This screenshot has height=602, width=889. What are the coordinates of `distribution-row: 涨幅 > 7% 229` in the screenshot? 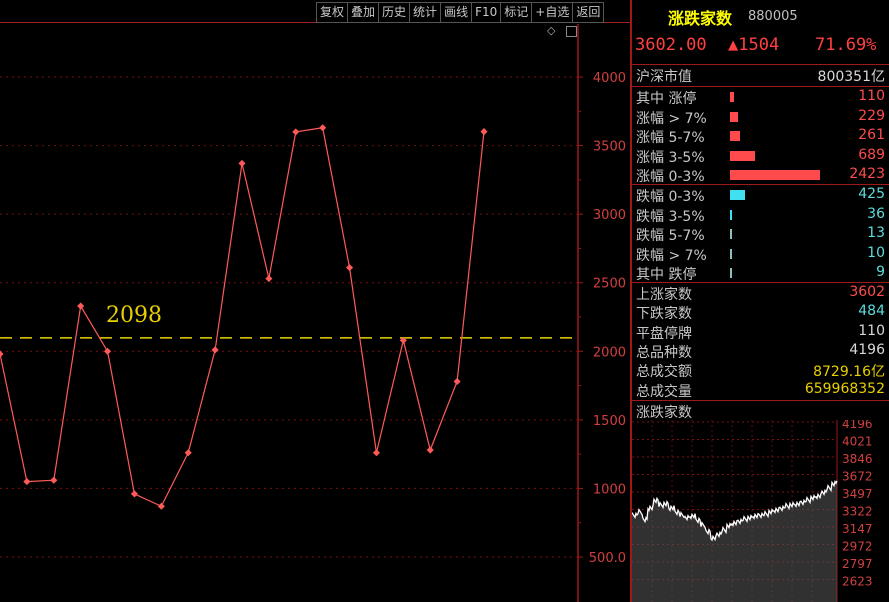 It's located at (760, 117).